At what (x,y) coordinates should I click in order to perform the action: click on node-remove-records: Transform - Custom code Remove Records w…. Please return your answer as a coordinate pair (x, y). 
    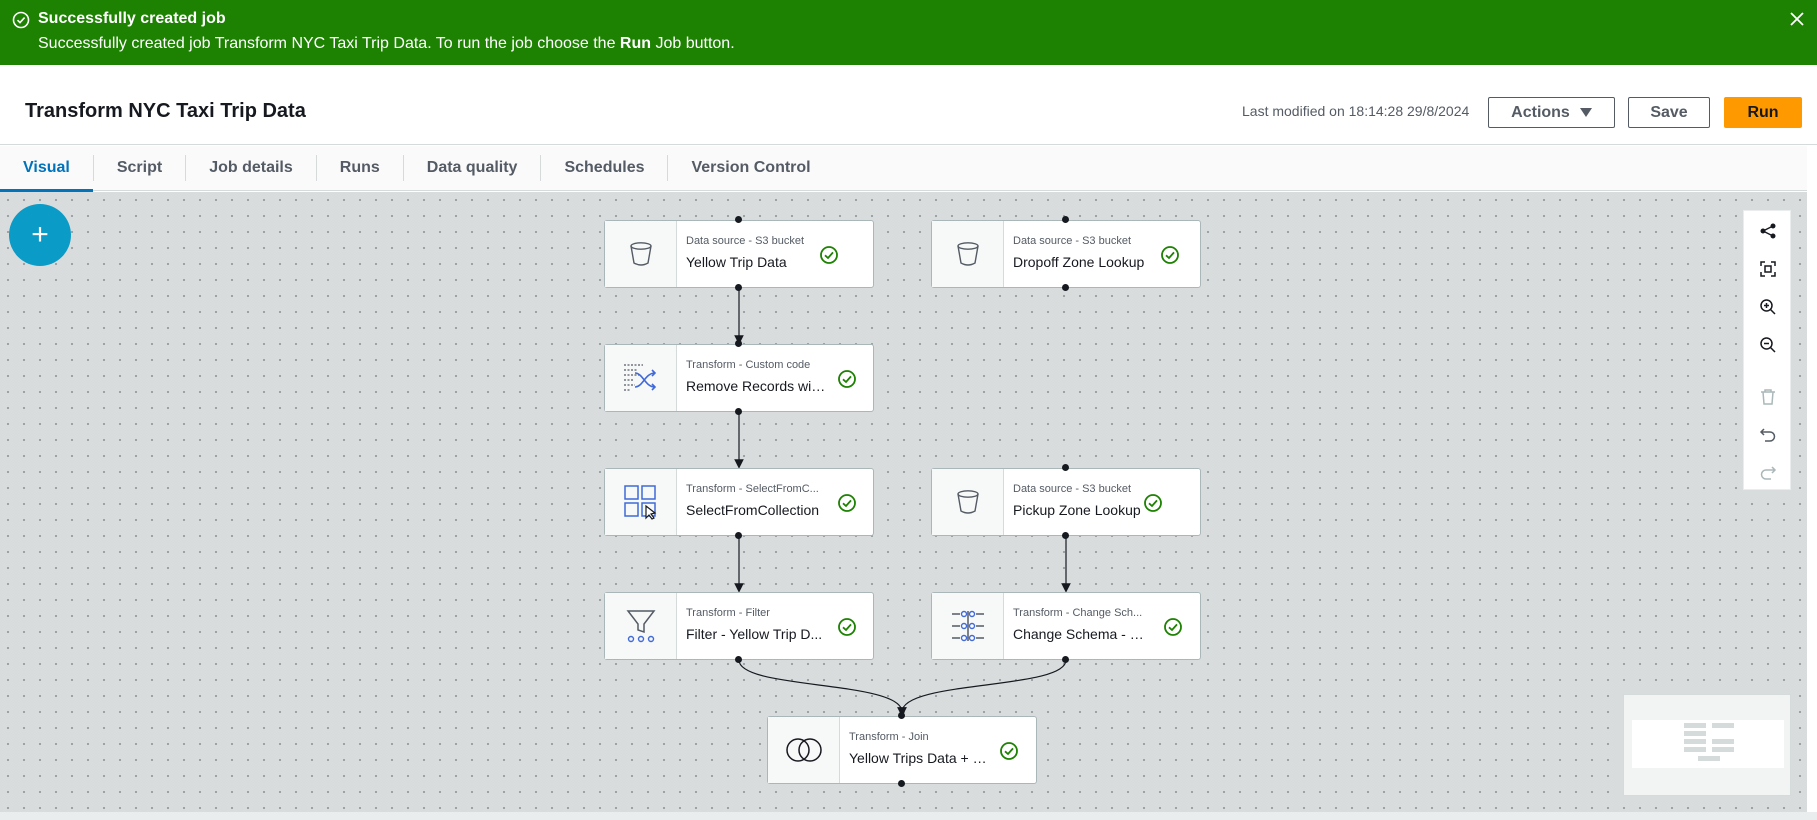
    Looking at the image, I should click on (739, 378).